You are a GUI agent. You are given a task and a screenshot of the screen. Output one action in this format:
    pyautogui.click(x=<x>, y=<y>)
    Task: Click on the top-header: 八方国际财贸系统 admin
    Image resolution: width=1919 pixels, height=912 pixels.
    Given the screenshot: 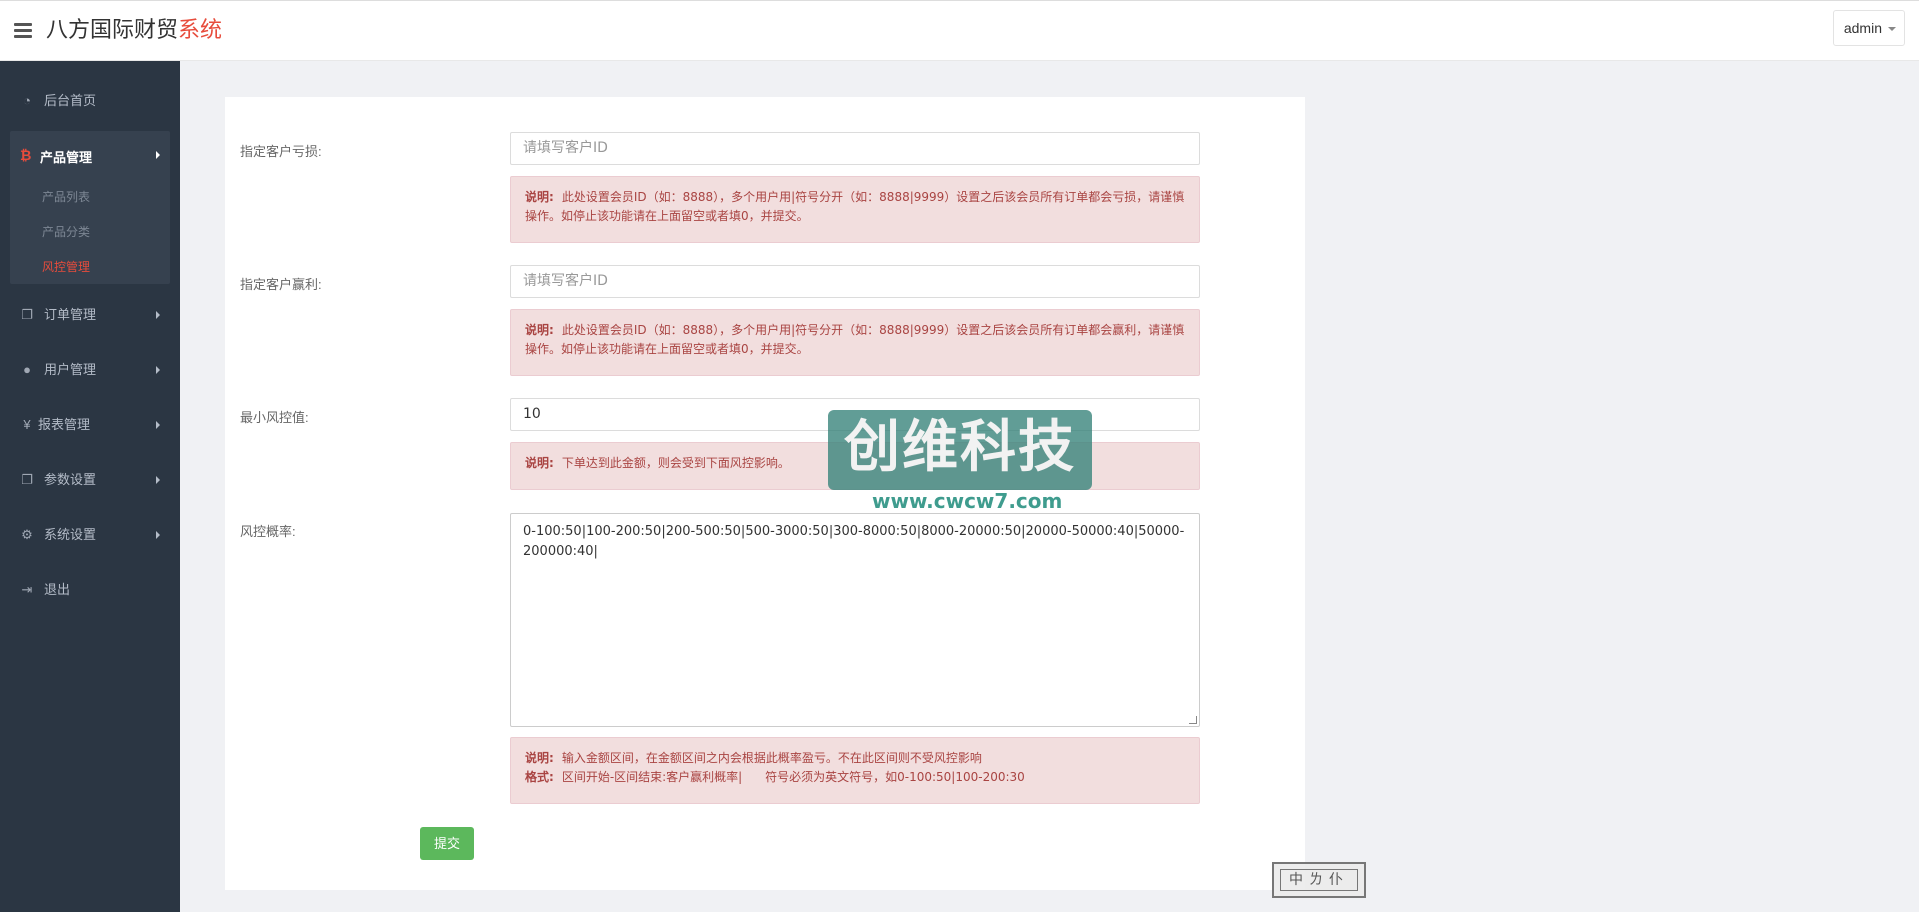 What is the action you would take?
    pyautogui.click(x=959, y=30)
    